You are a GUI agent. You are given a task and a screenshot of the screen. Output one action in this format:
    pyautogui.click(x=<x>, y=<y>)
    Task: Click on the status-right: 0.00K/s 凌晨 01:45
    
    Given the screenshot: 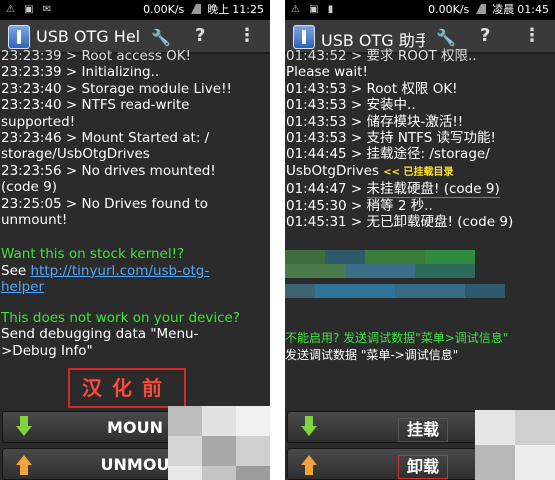 What is the action you would take?
    pyautogui.click(x=487, y=10)
    